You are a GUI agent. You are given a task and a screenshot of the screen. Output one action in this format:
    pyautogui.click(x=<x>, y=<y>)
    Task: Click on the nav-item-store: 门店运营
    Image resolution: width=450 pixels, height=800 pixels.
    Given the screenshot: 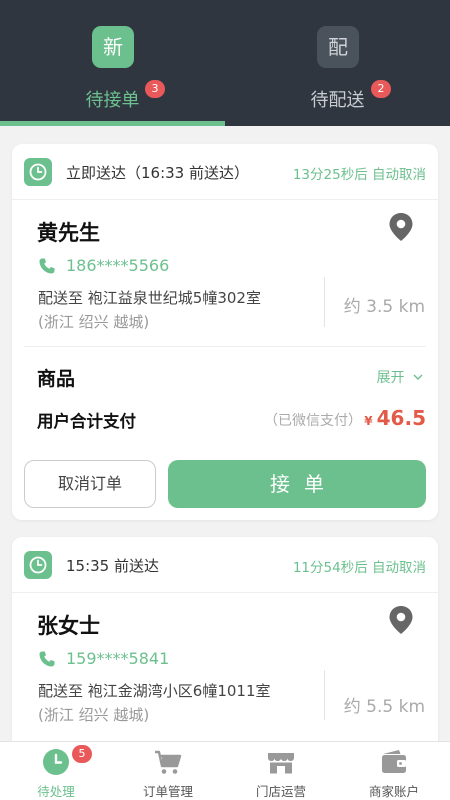 What is the action you would take?
    pyautogui.click(x=281, y=771)
    